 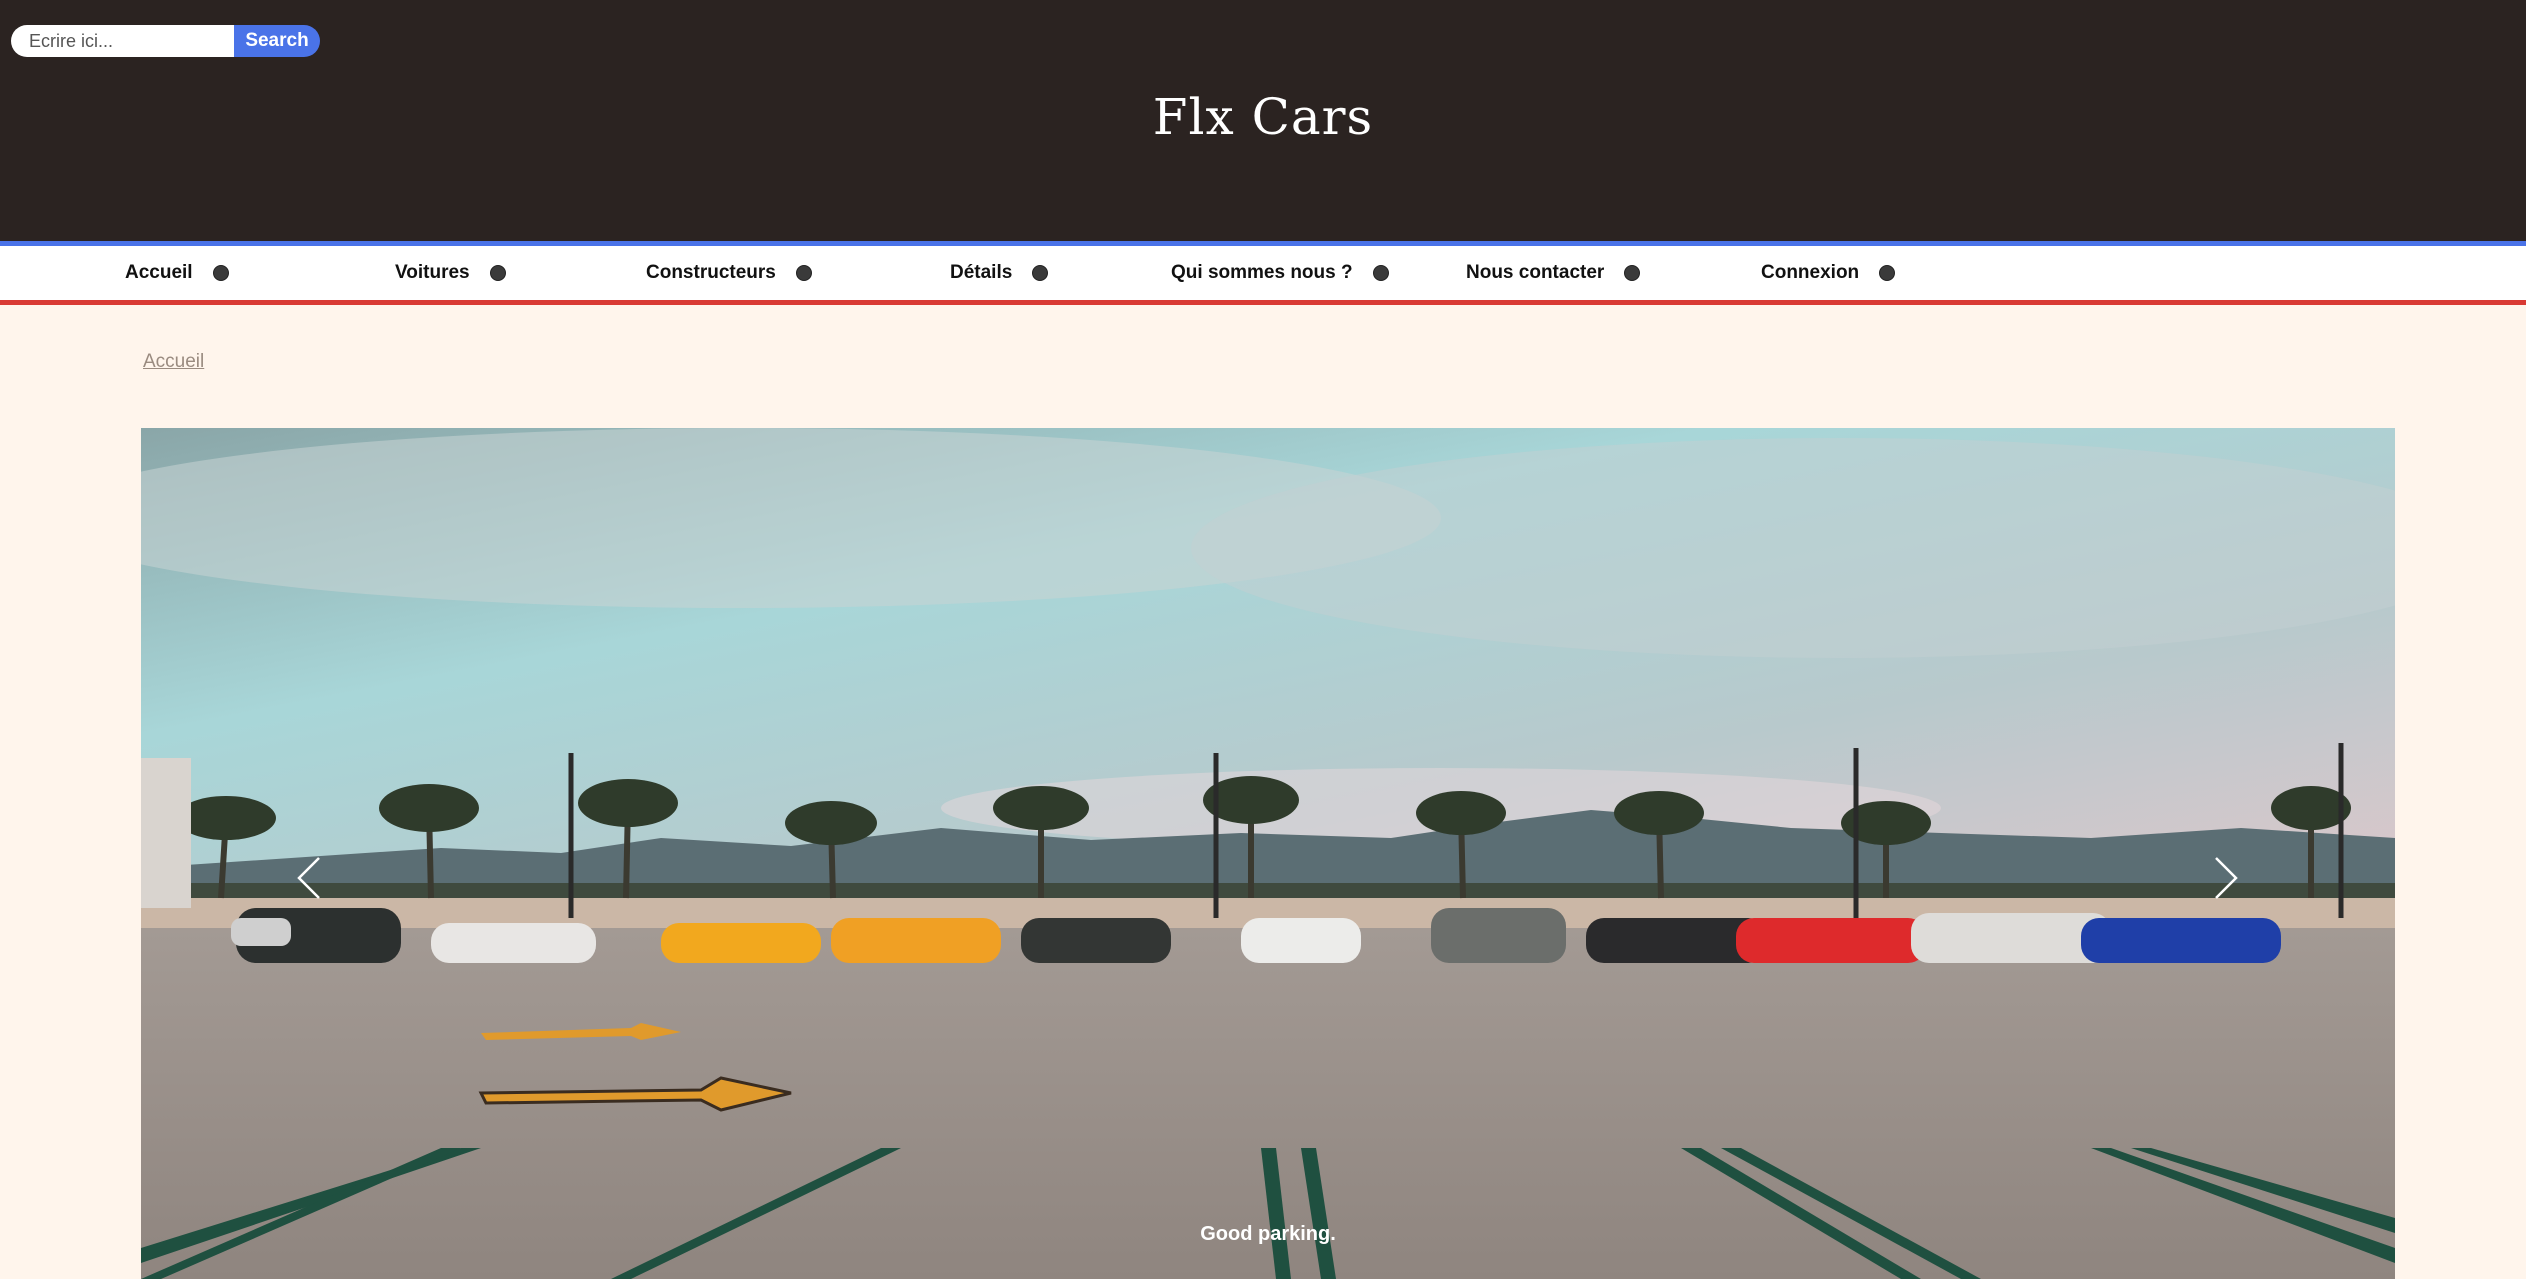 I want to click on chevron-left-icon, so click(x=308, y=878).